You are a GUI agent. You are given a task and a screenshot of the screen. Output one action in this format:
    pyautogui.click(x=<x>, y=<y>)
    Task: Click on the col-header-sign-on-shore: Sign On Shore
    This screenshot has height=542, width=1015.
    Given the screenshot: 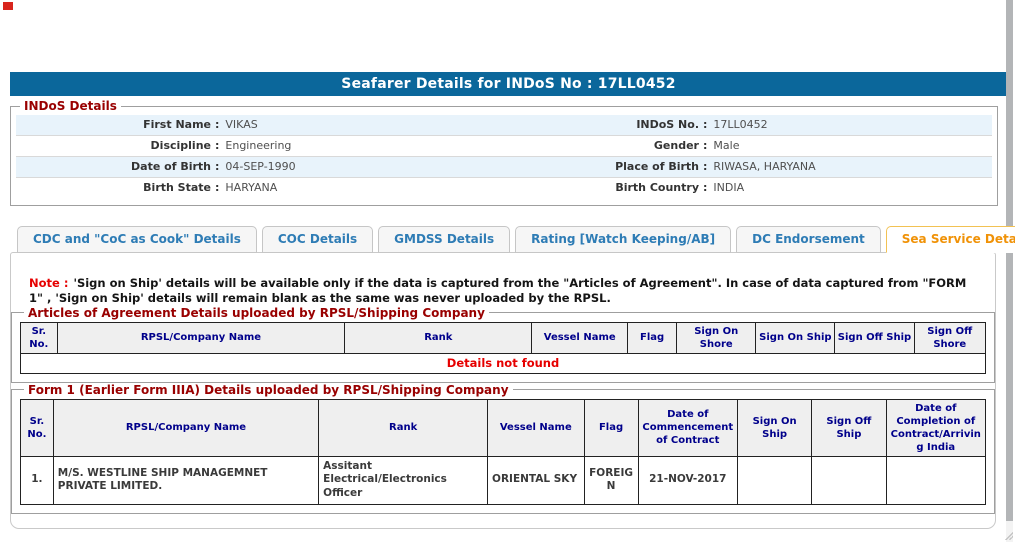 What is the action you would take?
    pyautogui.click(x=716, y=337)
    